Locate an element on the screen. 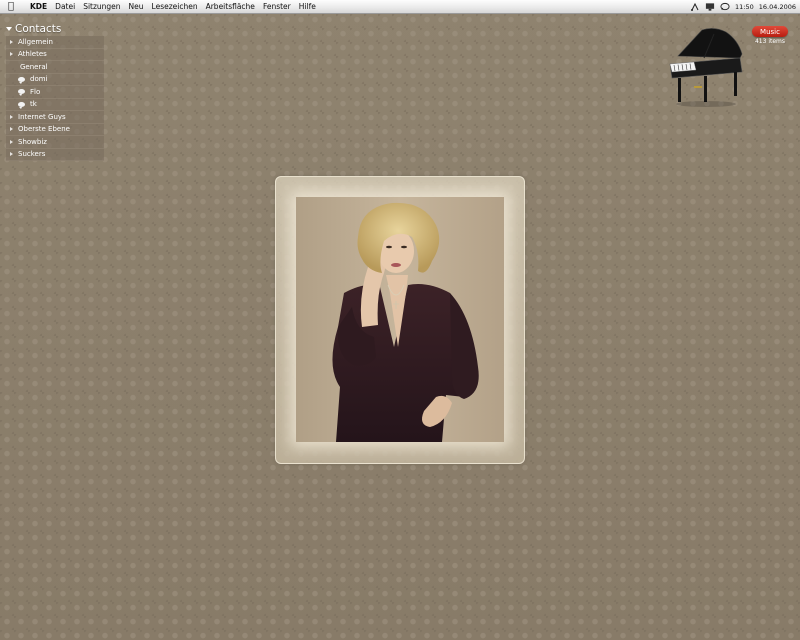 This screenshot has height=640, width=800. contact-label: Flo is located at coordinates (35, 91).